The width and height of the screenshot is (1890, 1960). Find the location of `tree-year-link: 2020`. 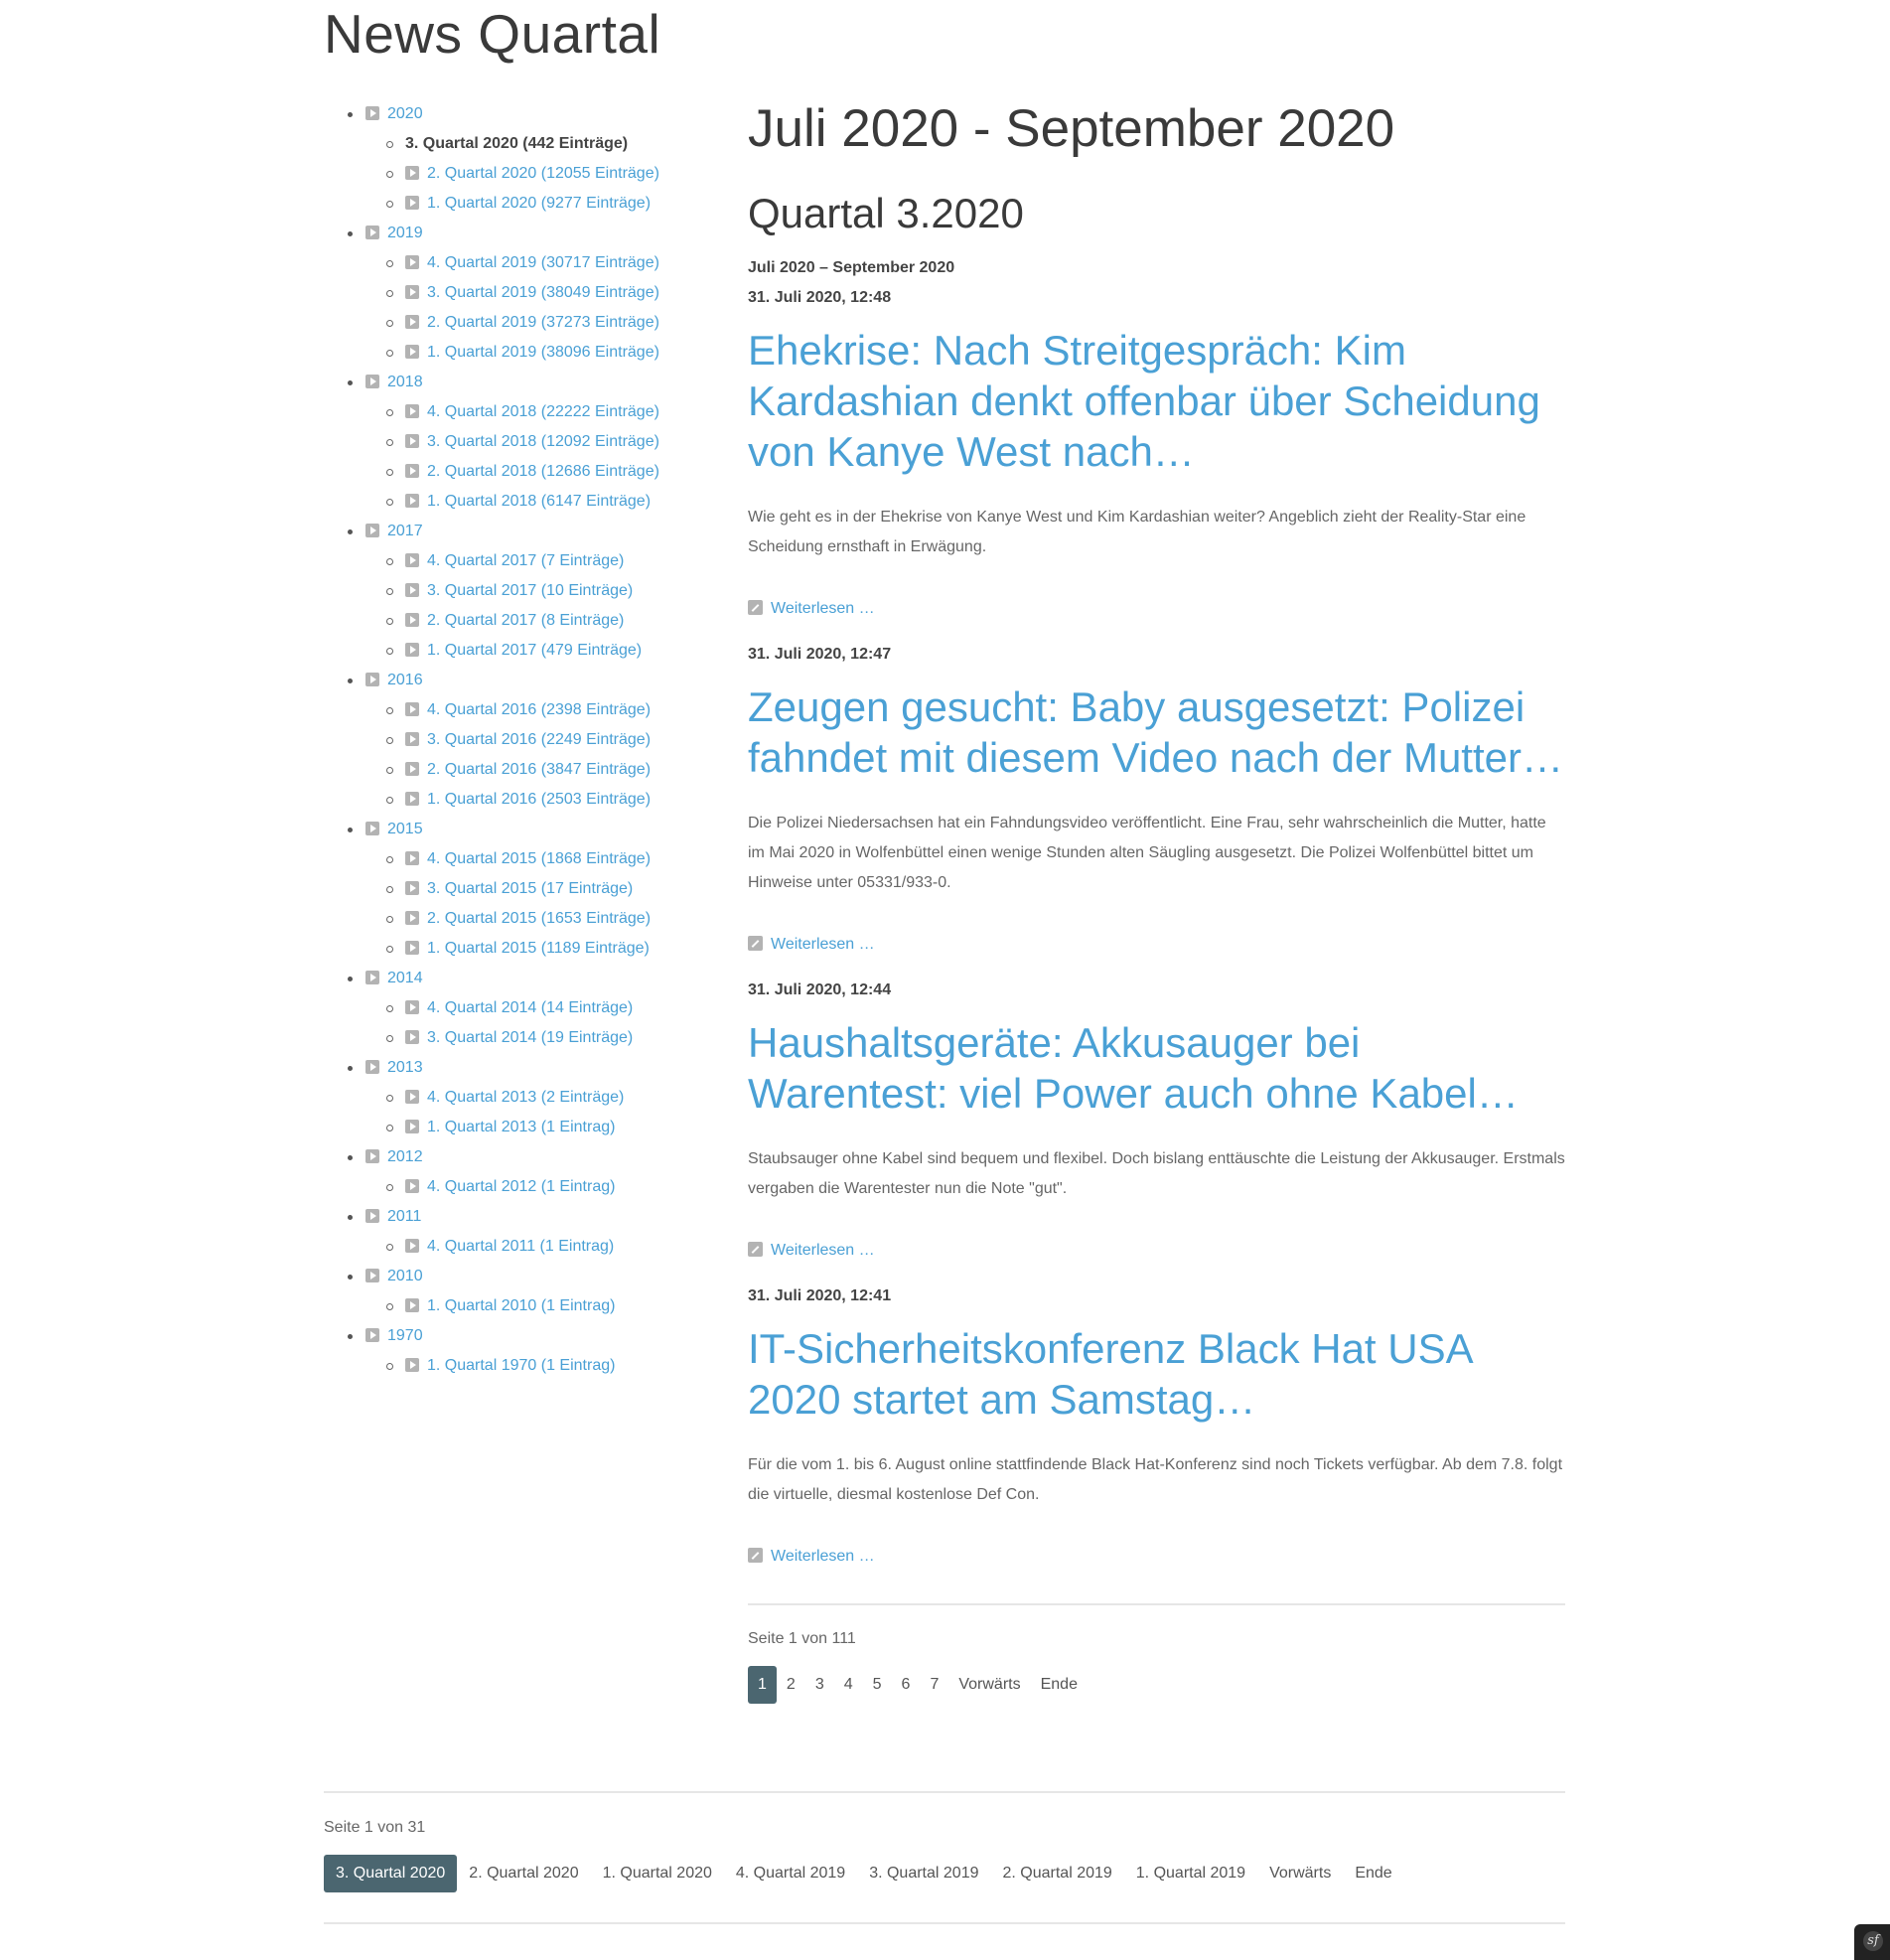

tree-year-link: 2020 is located at coordinates (405, 113).